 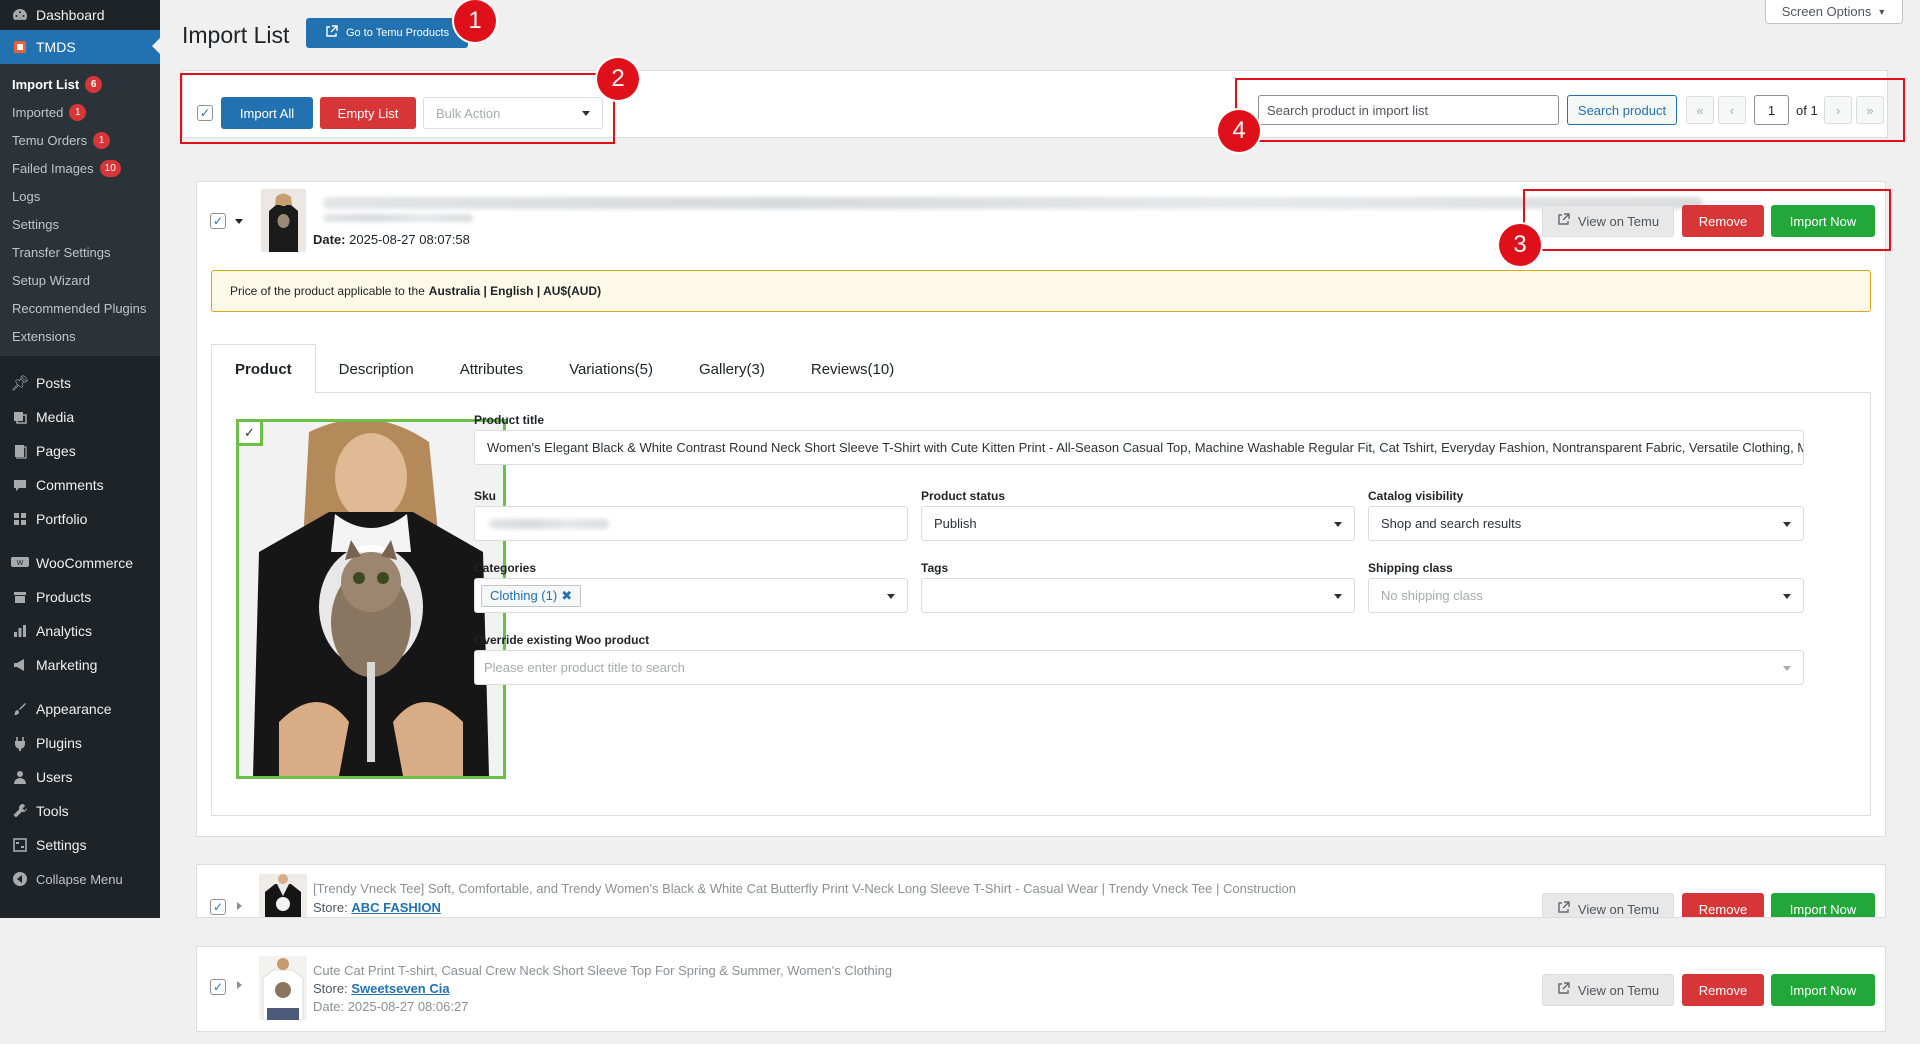 What do you see at coordinates (20, 47) in the screenshot?
I see `temu-icon` at bounding box center [20, 47].